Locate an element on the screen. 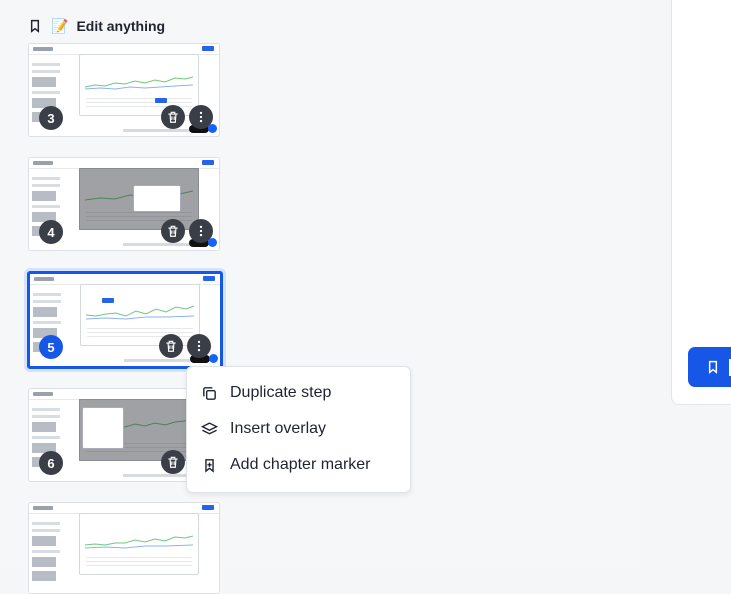 Image resolution: width=731 pixels, height=594 pixels. chapter-title: Edit anything is located at coordinates (121, 26).